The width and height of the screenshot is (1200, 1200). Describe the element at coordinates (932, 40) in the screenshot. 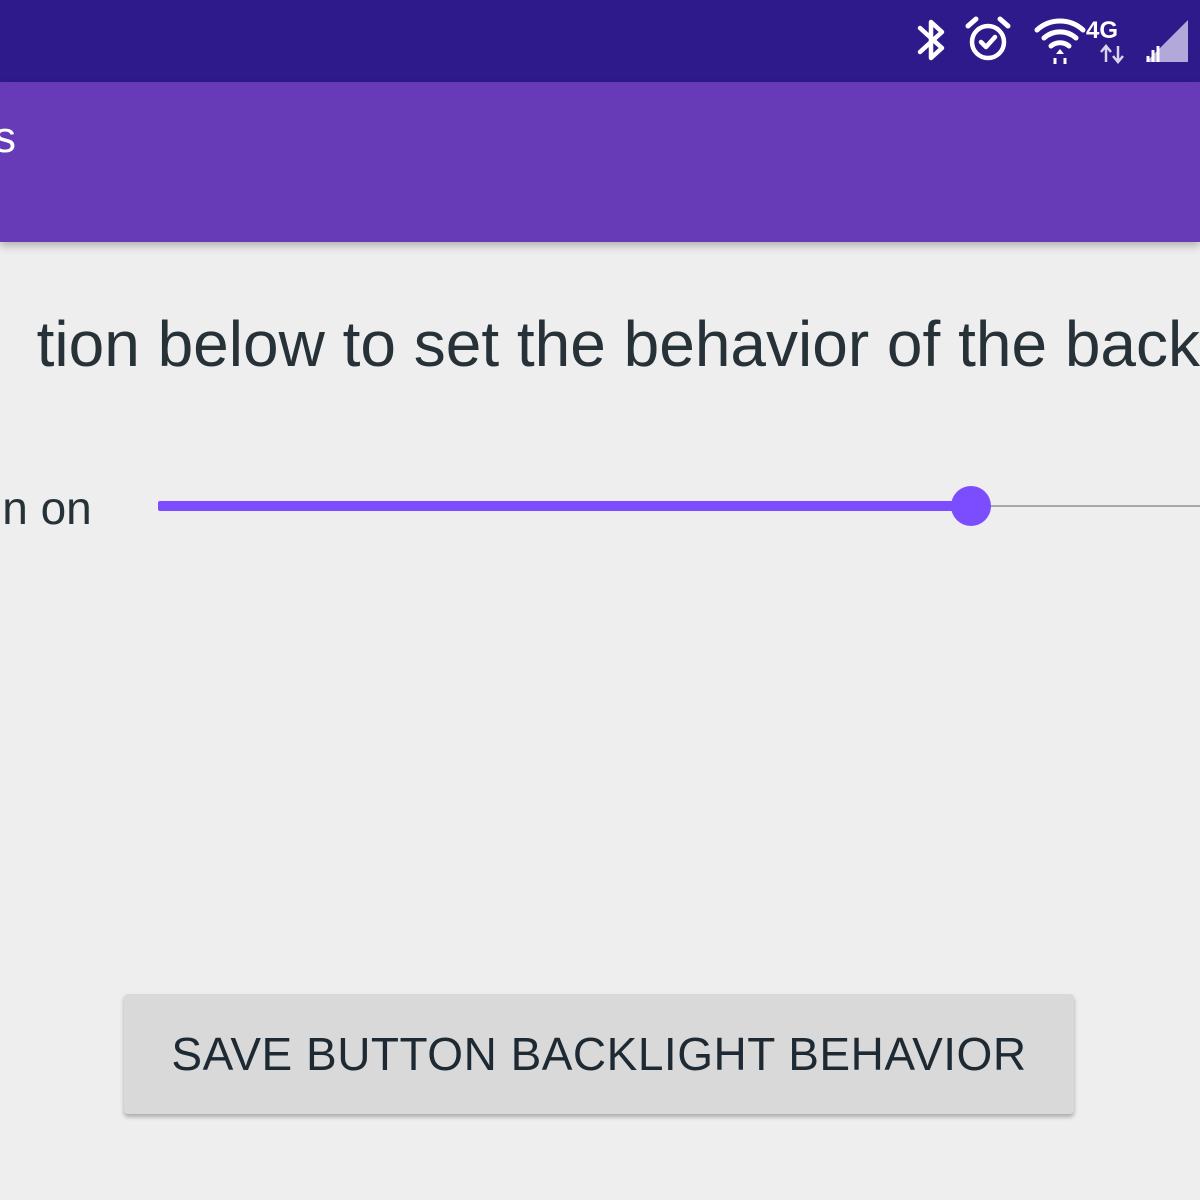

I see `bluetooth-icon` at that location.